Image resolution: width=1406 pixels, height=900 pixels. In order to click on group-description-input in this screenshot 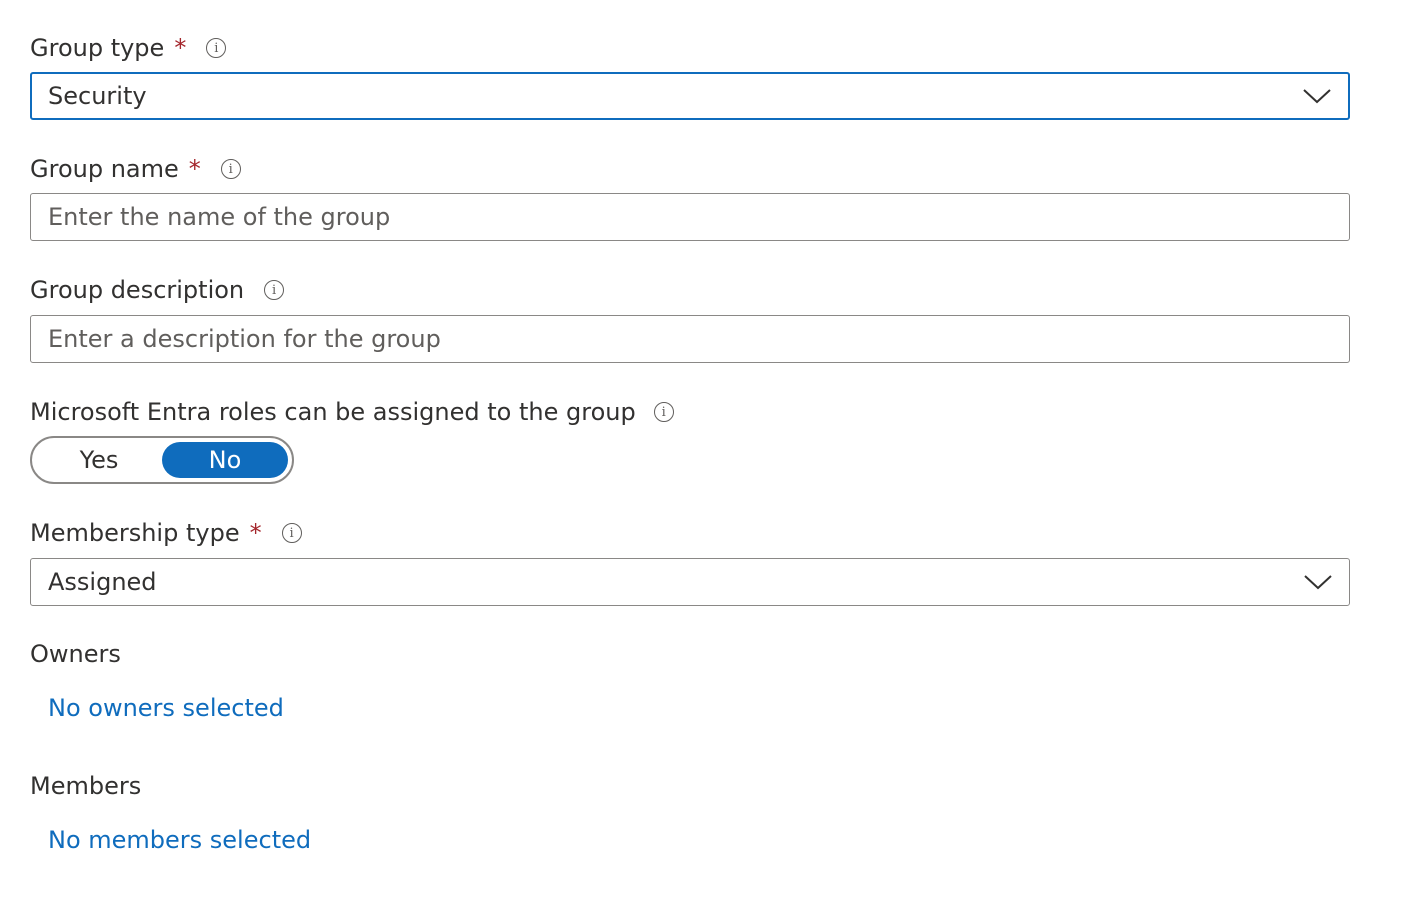, I will do `click(698, 339)`.